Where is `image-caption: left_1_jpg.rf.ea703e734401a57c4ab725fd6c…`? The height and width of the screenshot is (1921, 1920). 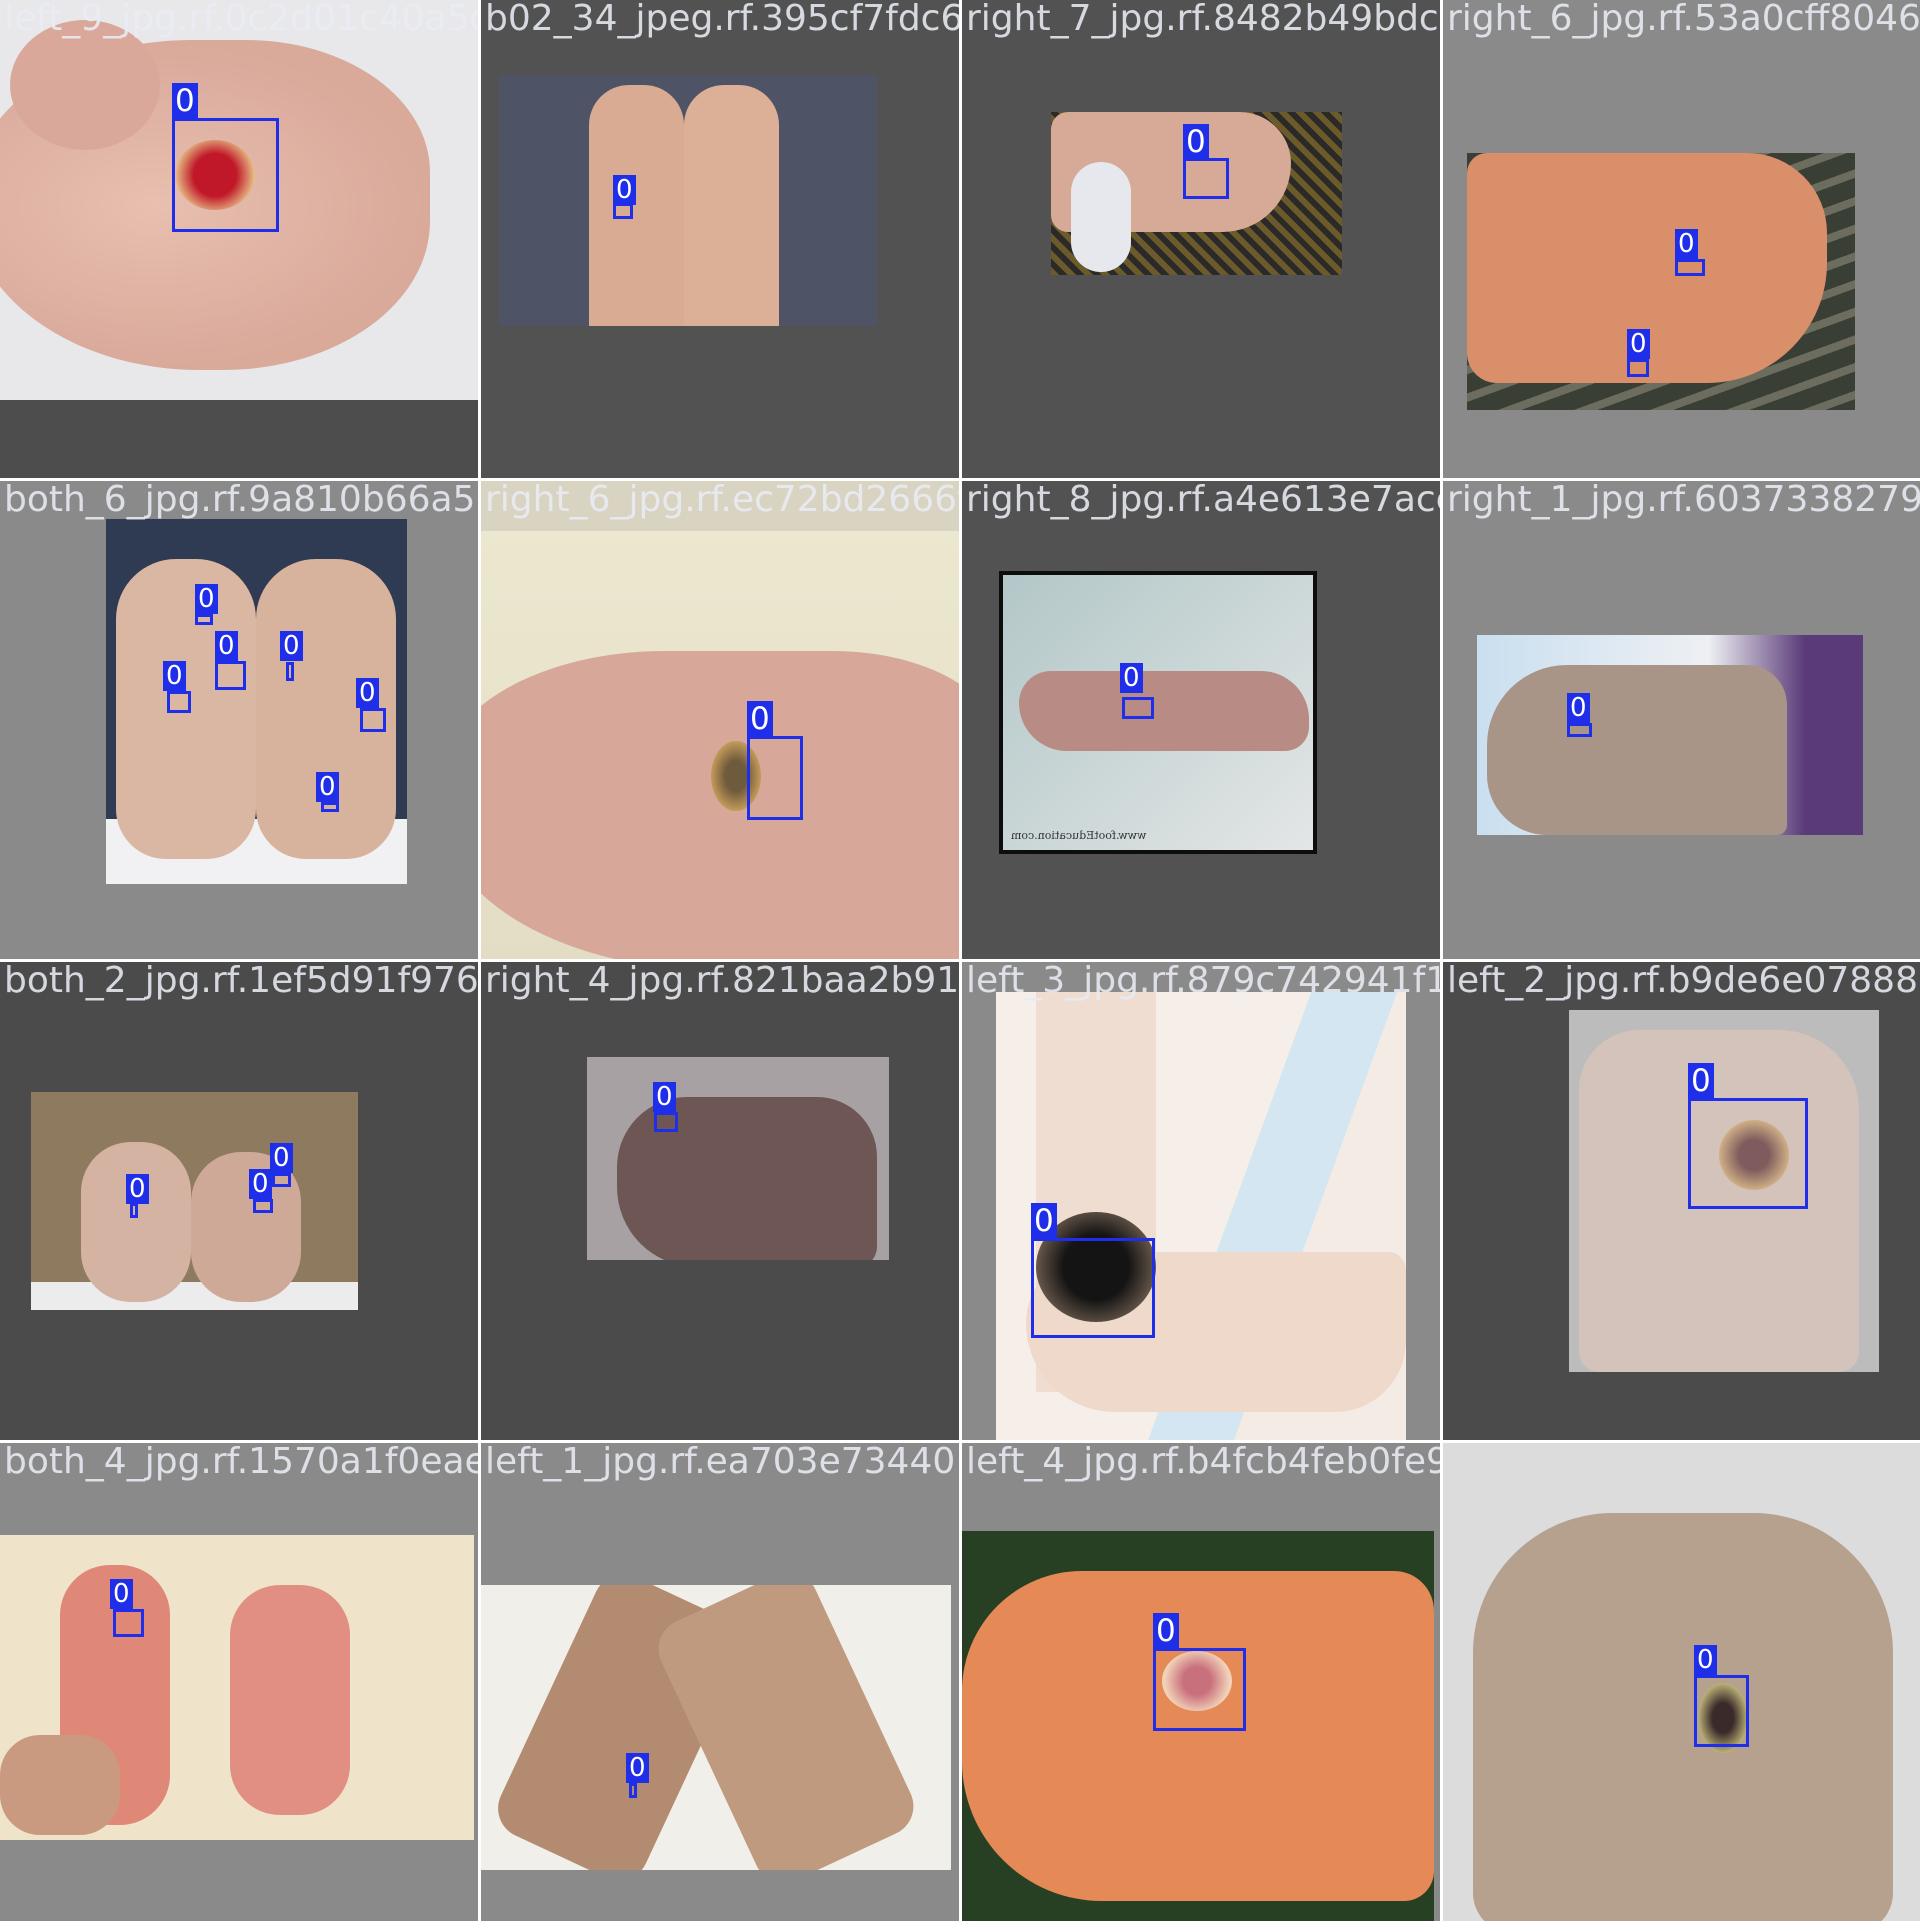
image-caption: left_1_jpg.rf.ea703e734401a57c4ab725fd6c… is located at coordinates (722, 1462).